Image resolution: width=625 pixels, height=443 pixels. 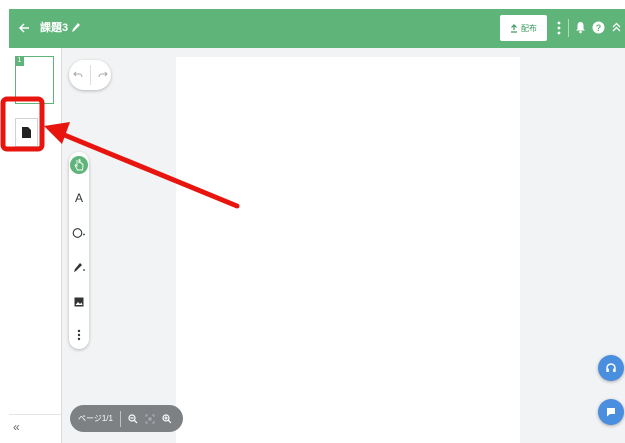 I want to click on page-control: ページ1/1, so click(x=126, y=418).